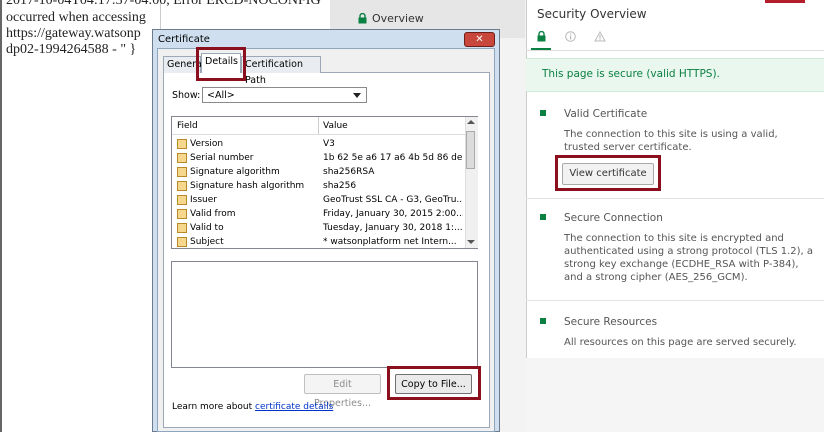  I want to click on valid-certificate-status-icon, so click(543, 113).